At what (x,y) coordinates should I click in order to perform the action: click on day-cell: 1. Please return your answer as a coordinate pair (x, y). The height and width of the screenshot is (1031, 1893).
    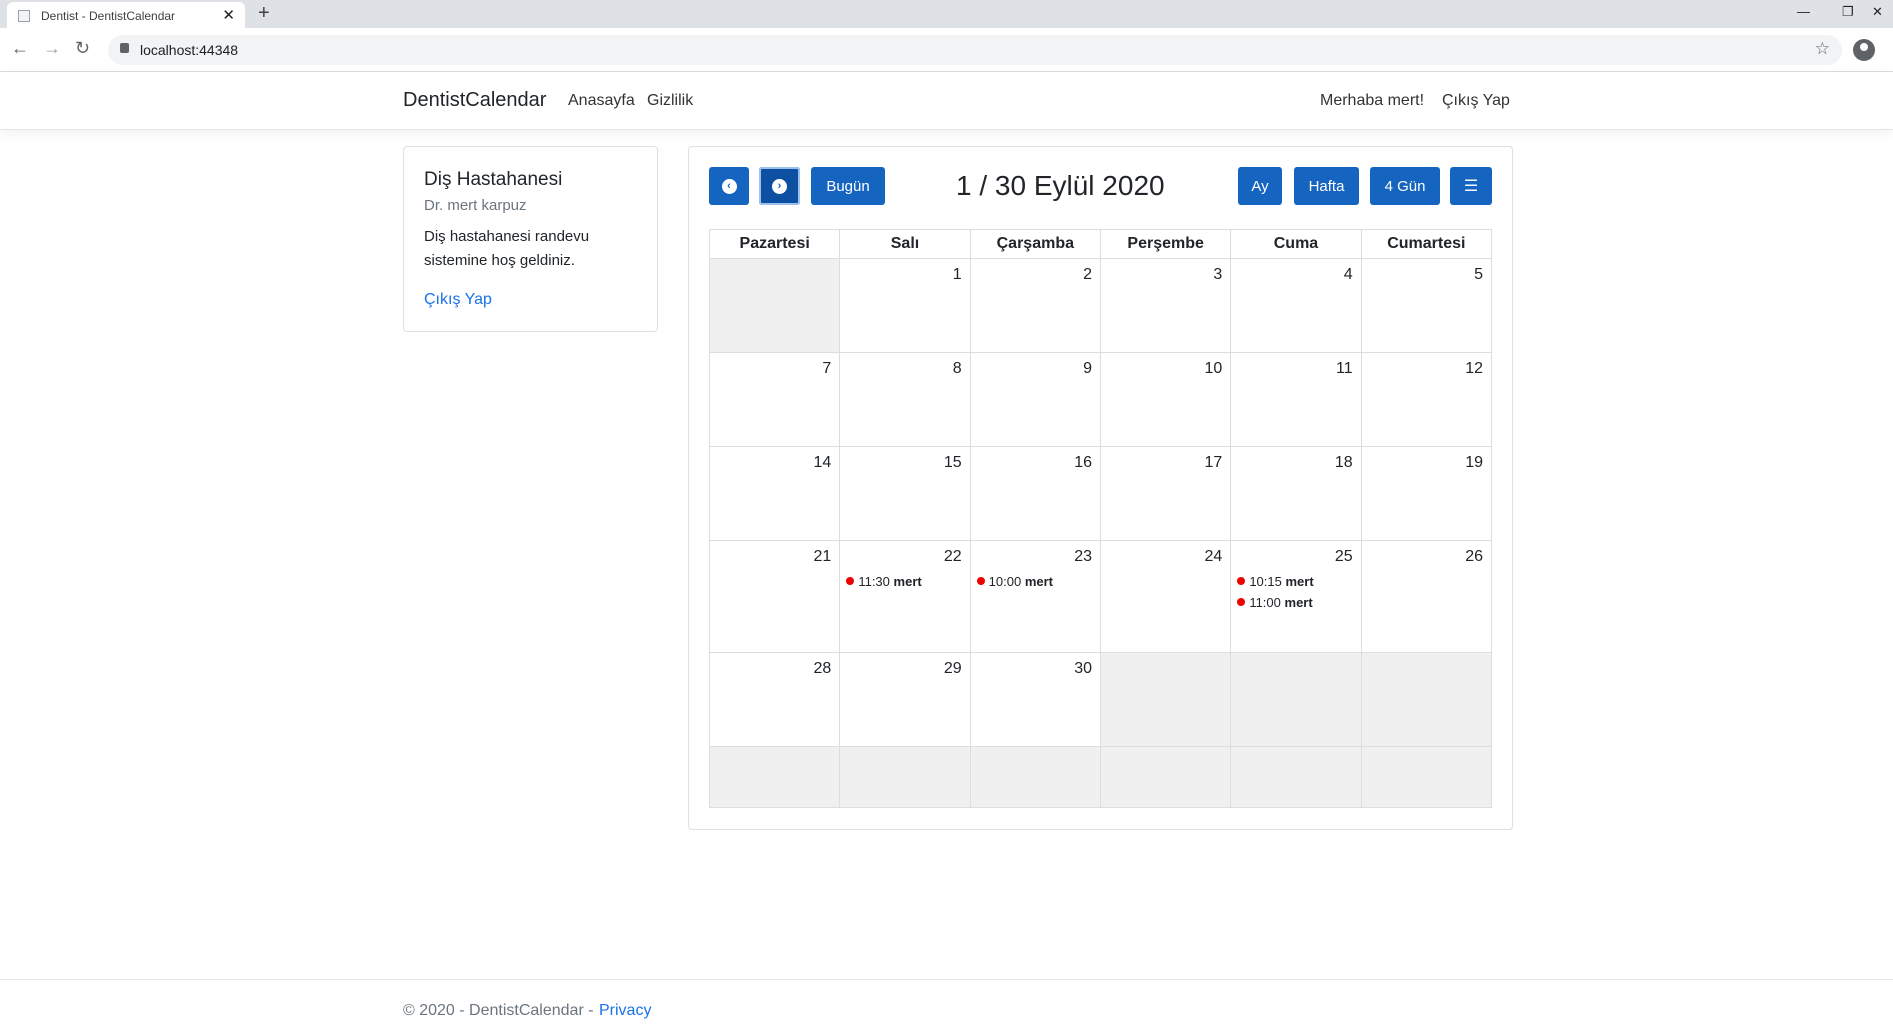
    Looking at the image, I should click on (905, 305).